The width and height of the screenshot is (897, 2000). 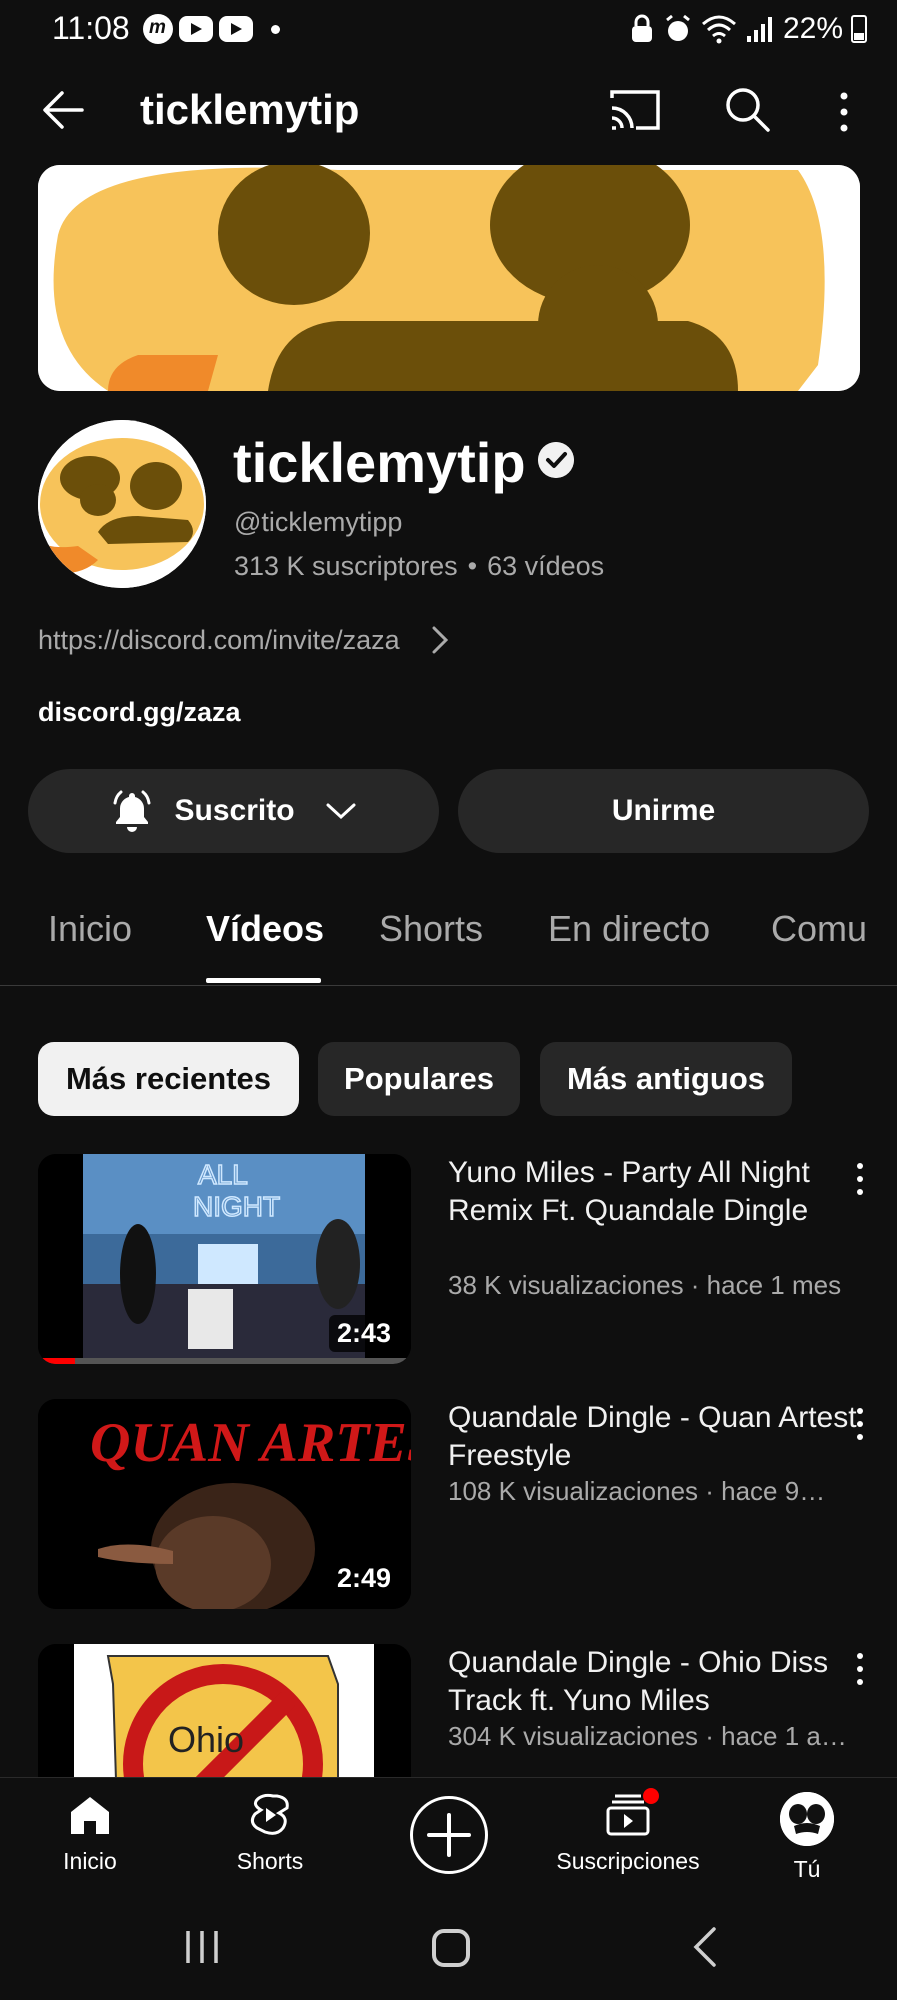 I want to click on notification-icons: m, so click(x=211, y=29).